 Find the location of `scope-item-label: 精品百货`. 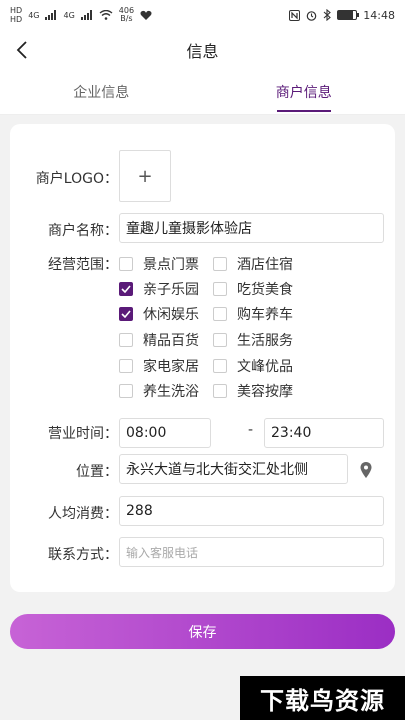

scope-item-label: 精品百货 is located at coordinates (171, 341).